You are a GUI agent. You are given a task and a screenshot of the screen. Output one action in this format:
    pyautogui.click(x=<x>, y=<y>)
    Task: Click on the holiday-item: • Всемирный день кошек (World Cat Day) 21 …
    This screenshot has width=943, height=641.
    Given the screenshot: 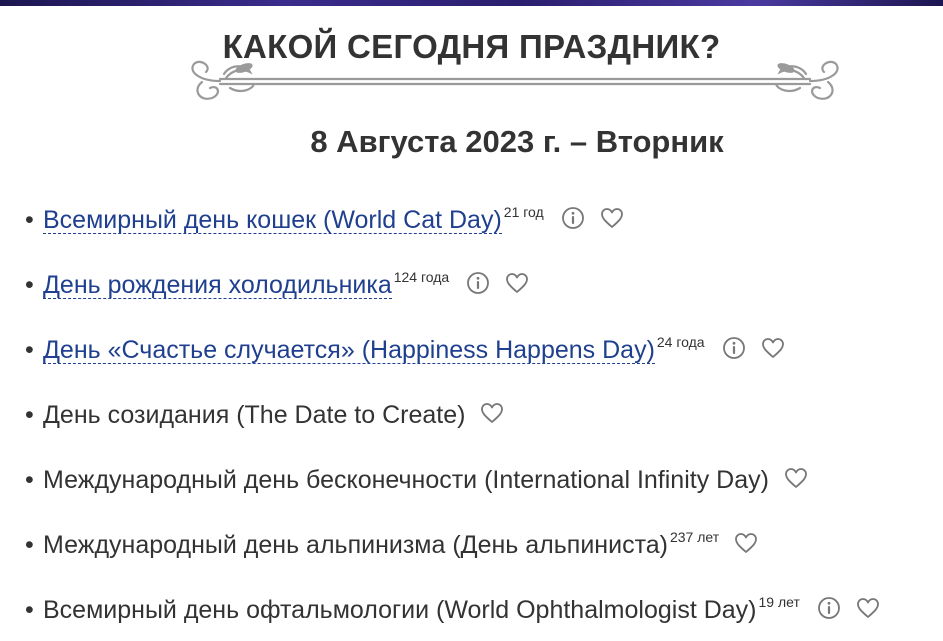 What is the action you would take?
    pyautogui.click(x=324, y=220)
    